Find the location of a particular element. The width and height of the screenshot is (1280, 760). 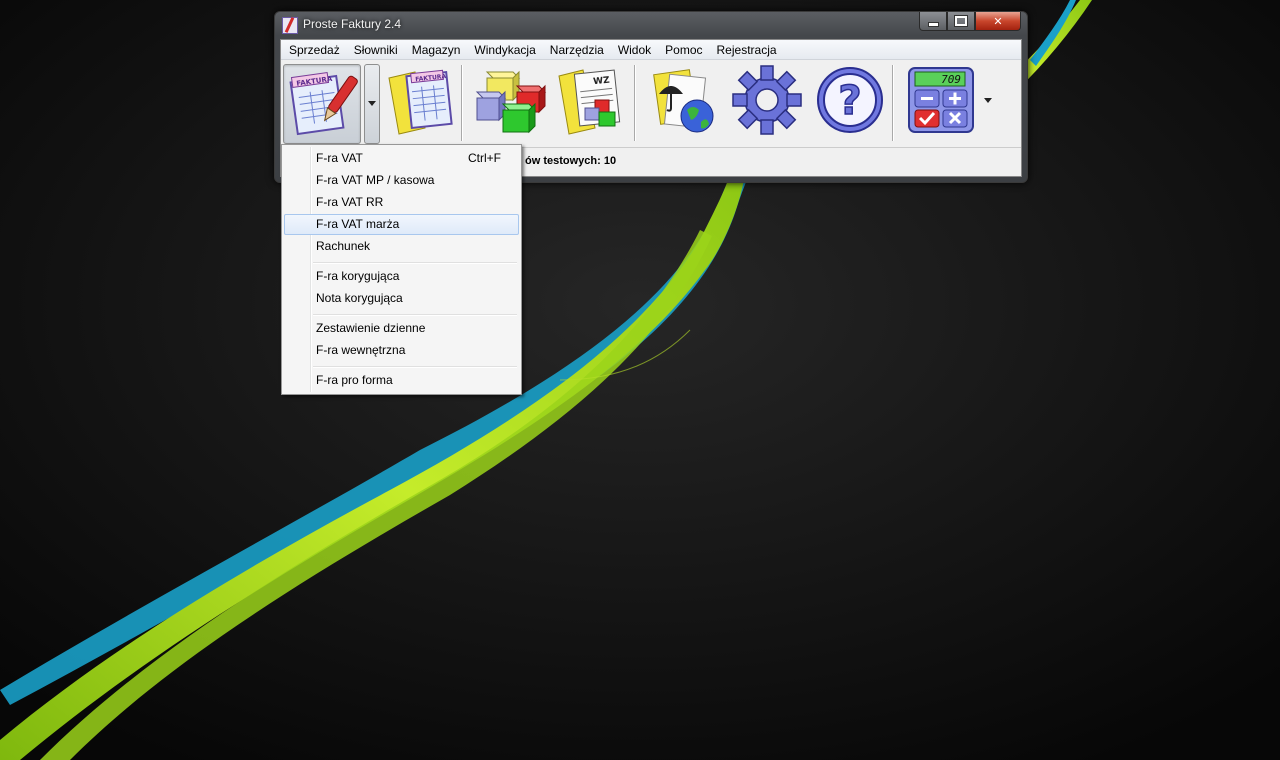

settings-button is located at coordinates (766, 100).